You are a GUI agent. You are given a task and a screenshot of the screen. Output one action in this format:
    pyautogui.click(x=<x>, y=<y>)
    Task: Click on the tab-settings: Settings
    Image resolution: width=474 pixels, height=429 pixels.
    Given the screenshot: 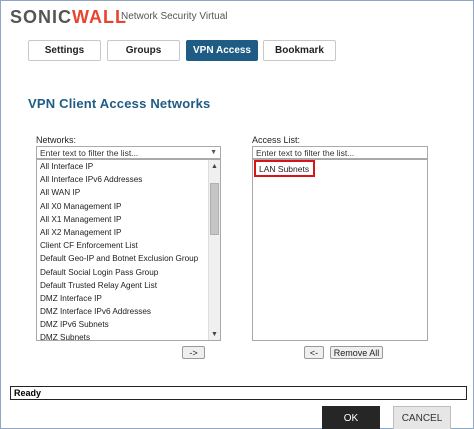 What is the action you would take?
    pyautogui.click(x=64, y=50)
    